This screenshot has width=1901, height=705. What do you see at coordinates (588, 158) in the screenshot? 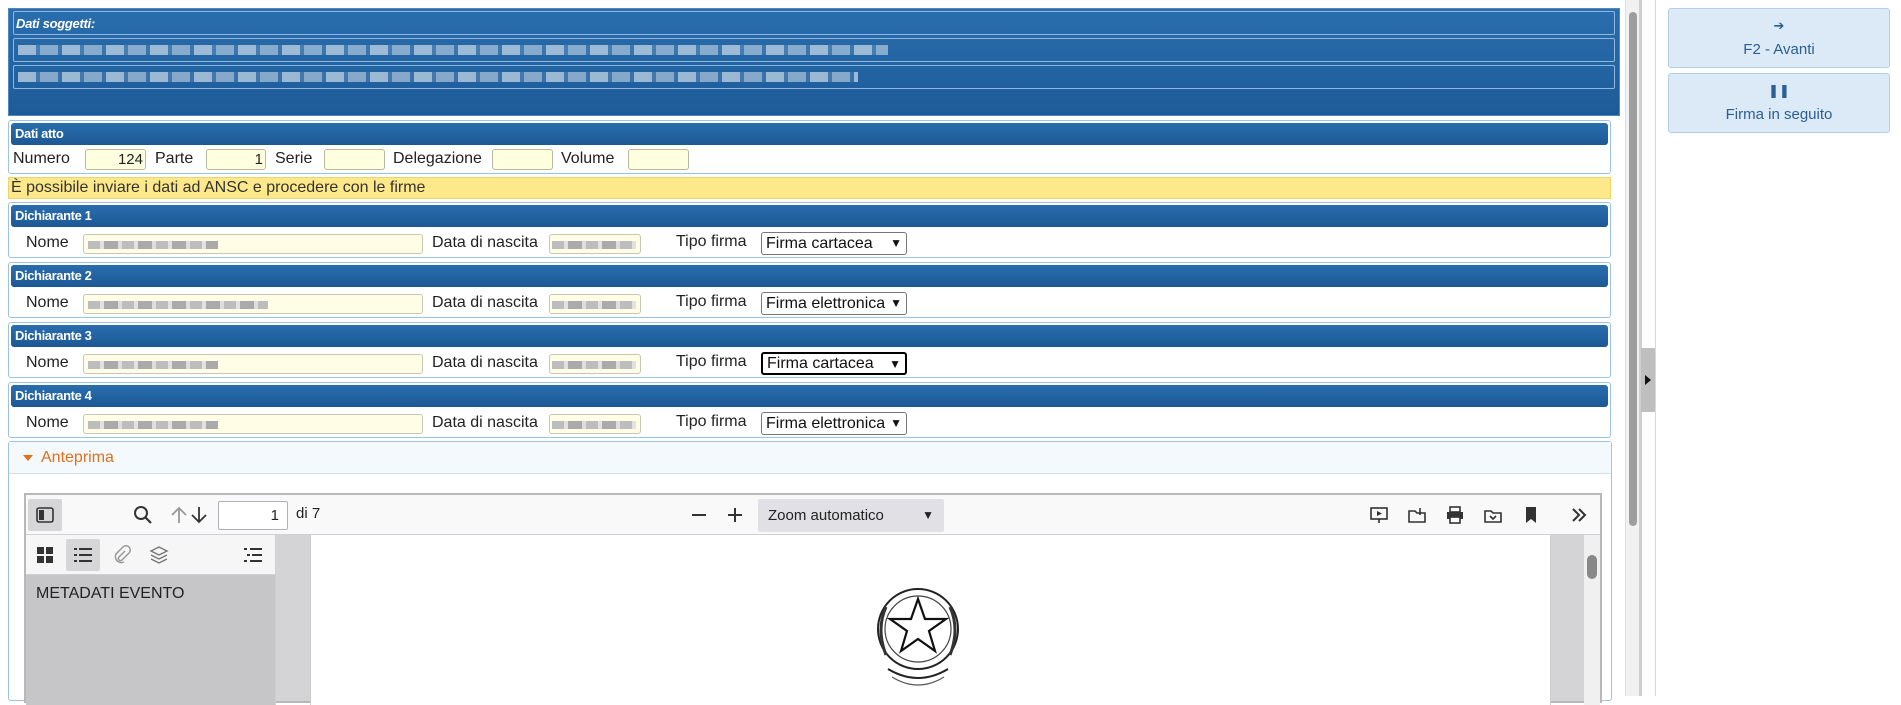
I see `volume-label: Volume` at bounding box center [588, 158].